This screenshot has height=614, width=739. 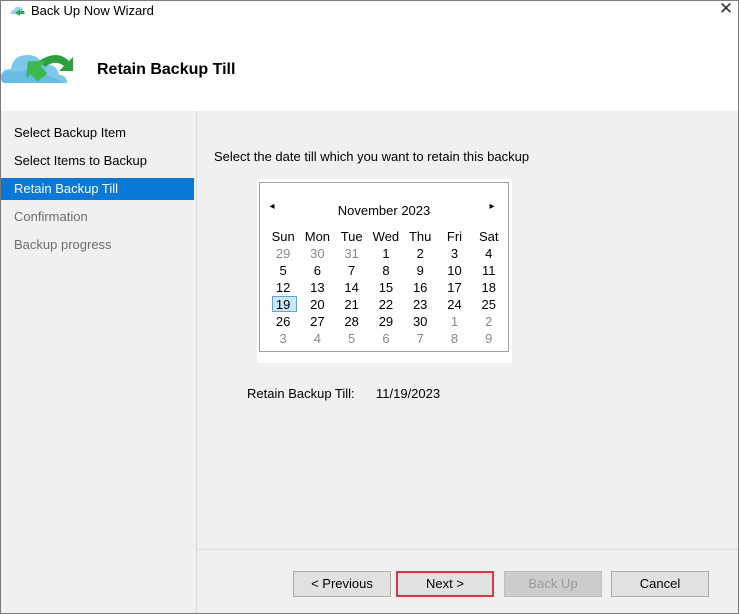 What do you see at coordinates (553, 584) in the screenshot?
I see `backup-button: Back Up` at bounding box center [553, 584].